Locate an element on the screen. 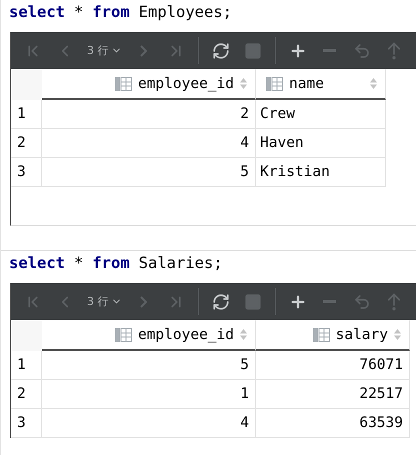 Image resolution: width=416 pixels, height=455 pixels. table-cell: 63539 is located at coordinates (333, 423).